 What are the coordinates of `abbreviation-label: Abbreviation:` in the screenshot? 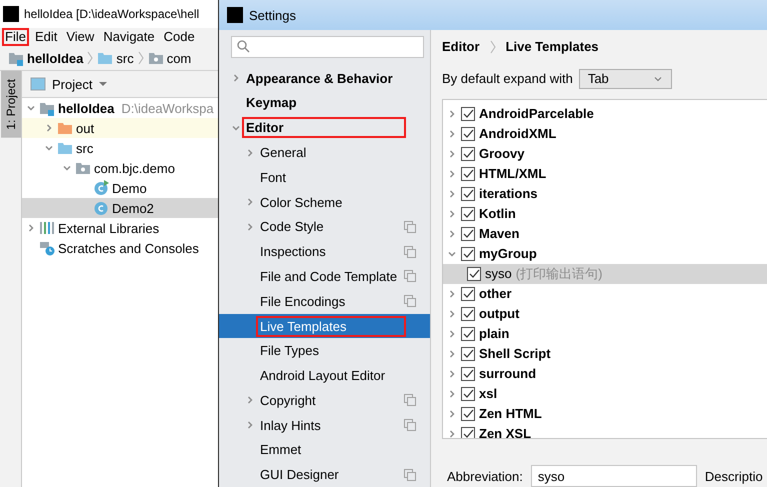 It's located at (485, 476).